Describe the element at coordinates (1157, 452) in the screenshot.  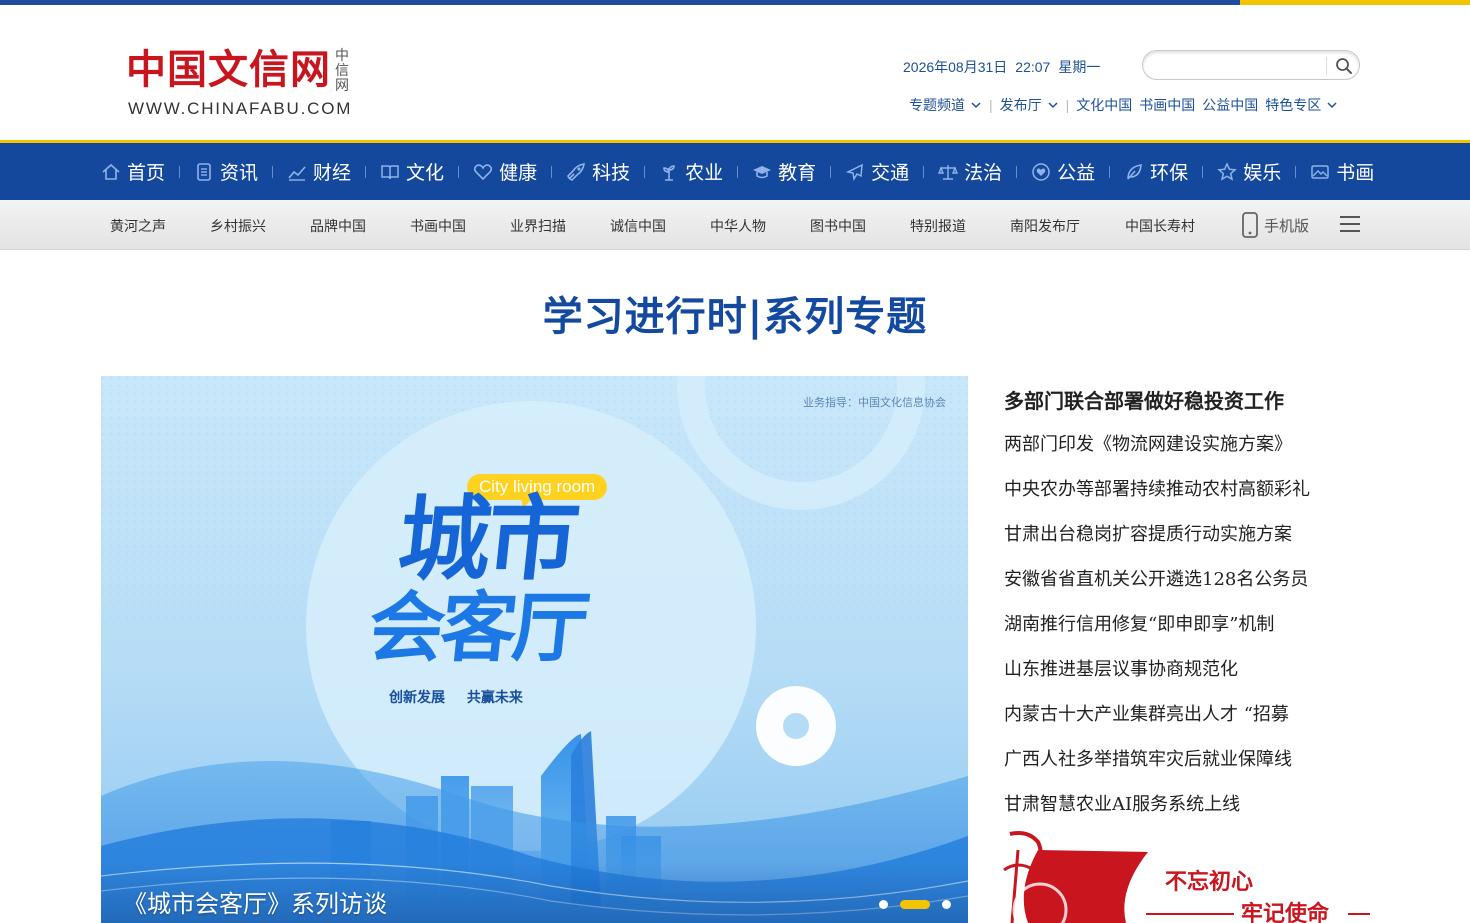
I see `news-list-item: 两部门印发《物流网建设实施方案》` at that location.